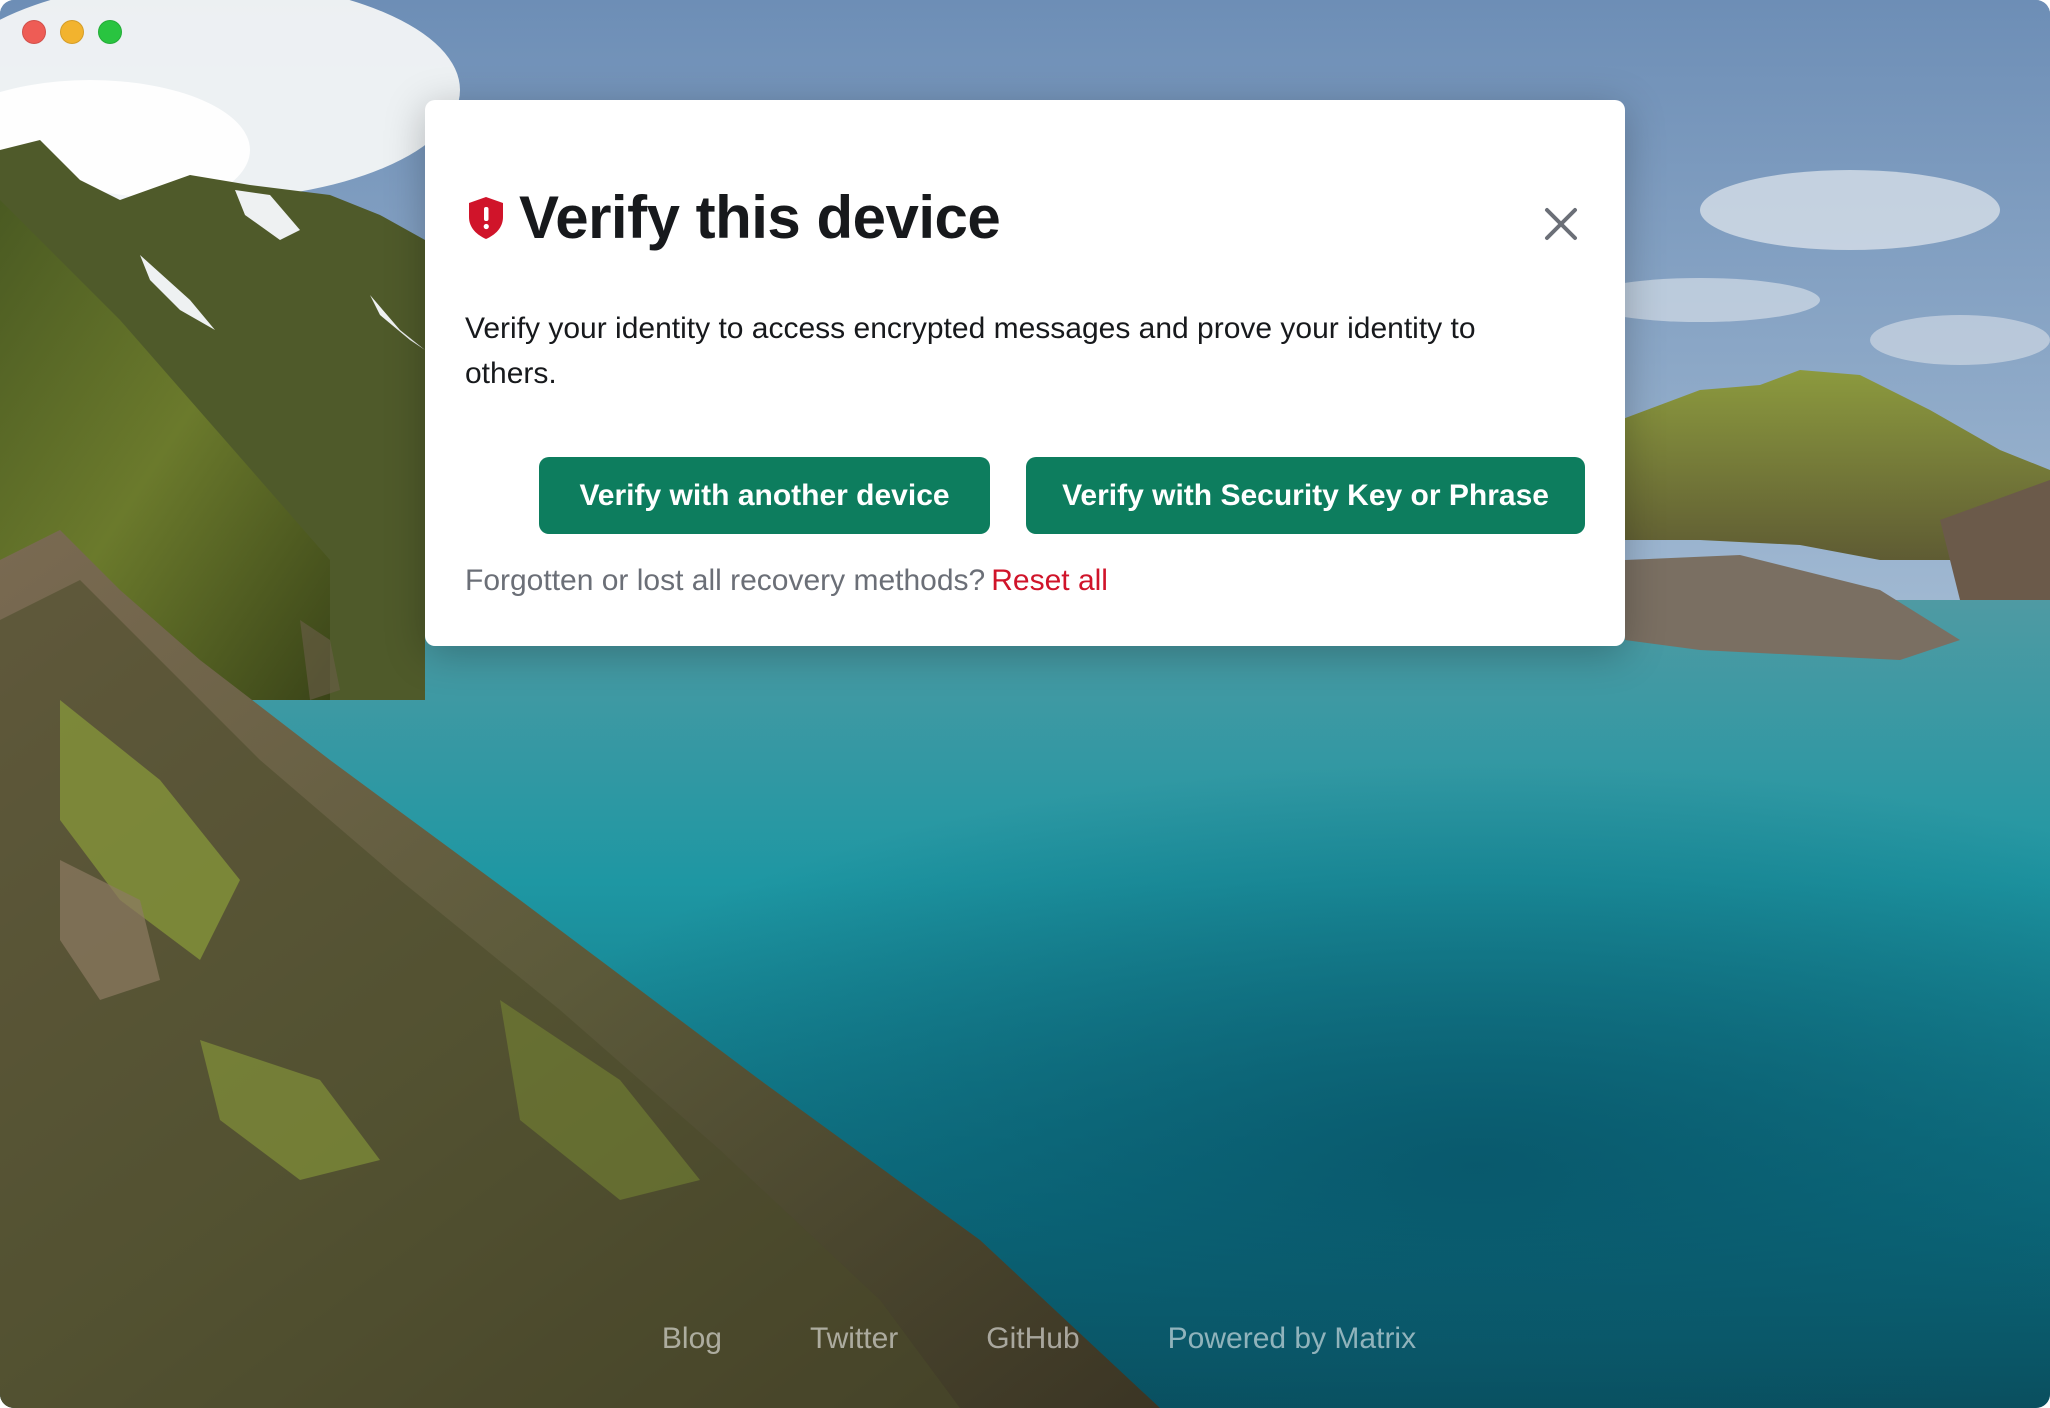  I want to click on footer-link-powered-by-matrix: Powered by Matrix, so click(1292, 1339).